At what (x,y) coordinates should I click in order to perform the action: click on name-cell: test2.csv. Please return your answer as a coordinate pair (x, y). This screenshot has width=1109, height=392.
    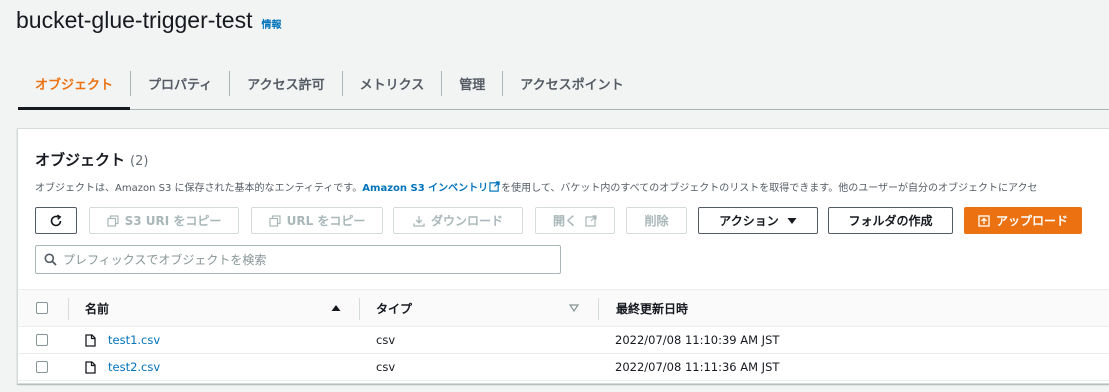
    Looking at the image, I should click on (122, 367).